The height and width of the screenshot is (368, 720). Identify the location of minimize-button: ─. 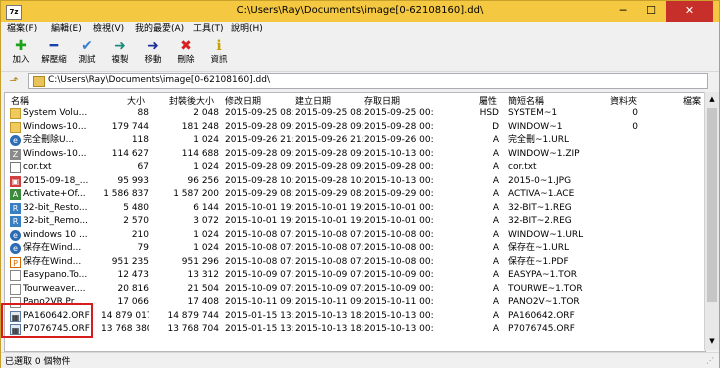
(623, 11).